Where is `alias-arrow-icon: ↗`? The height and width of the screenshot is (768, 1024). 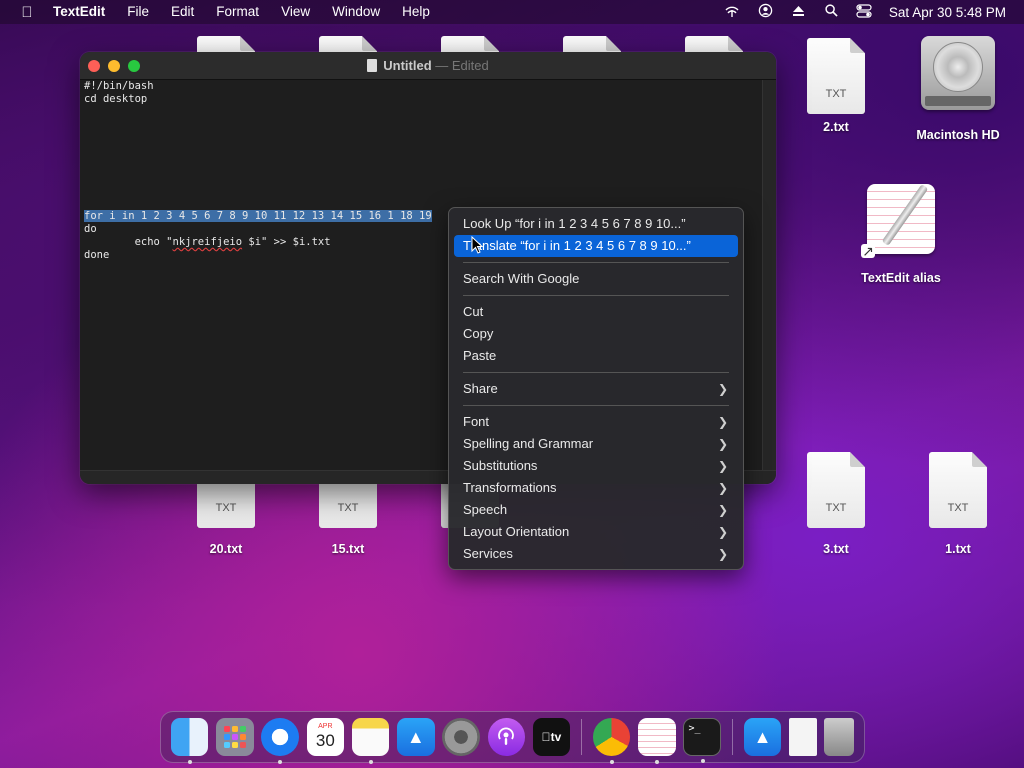 alias-arrow-icon: ↗ is located at coordinates (868, 251).